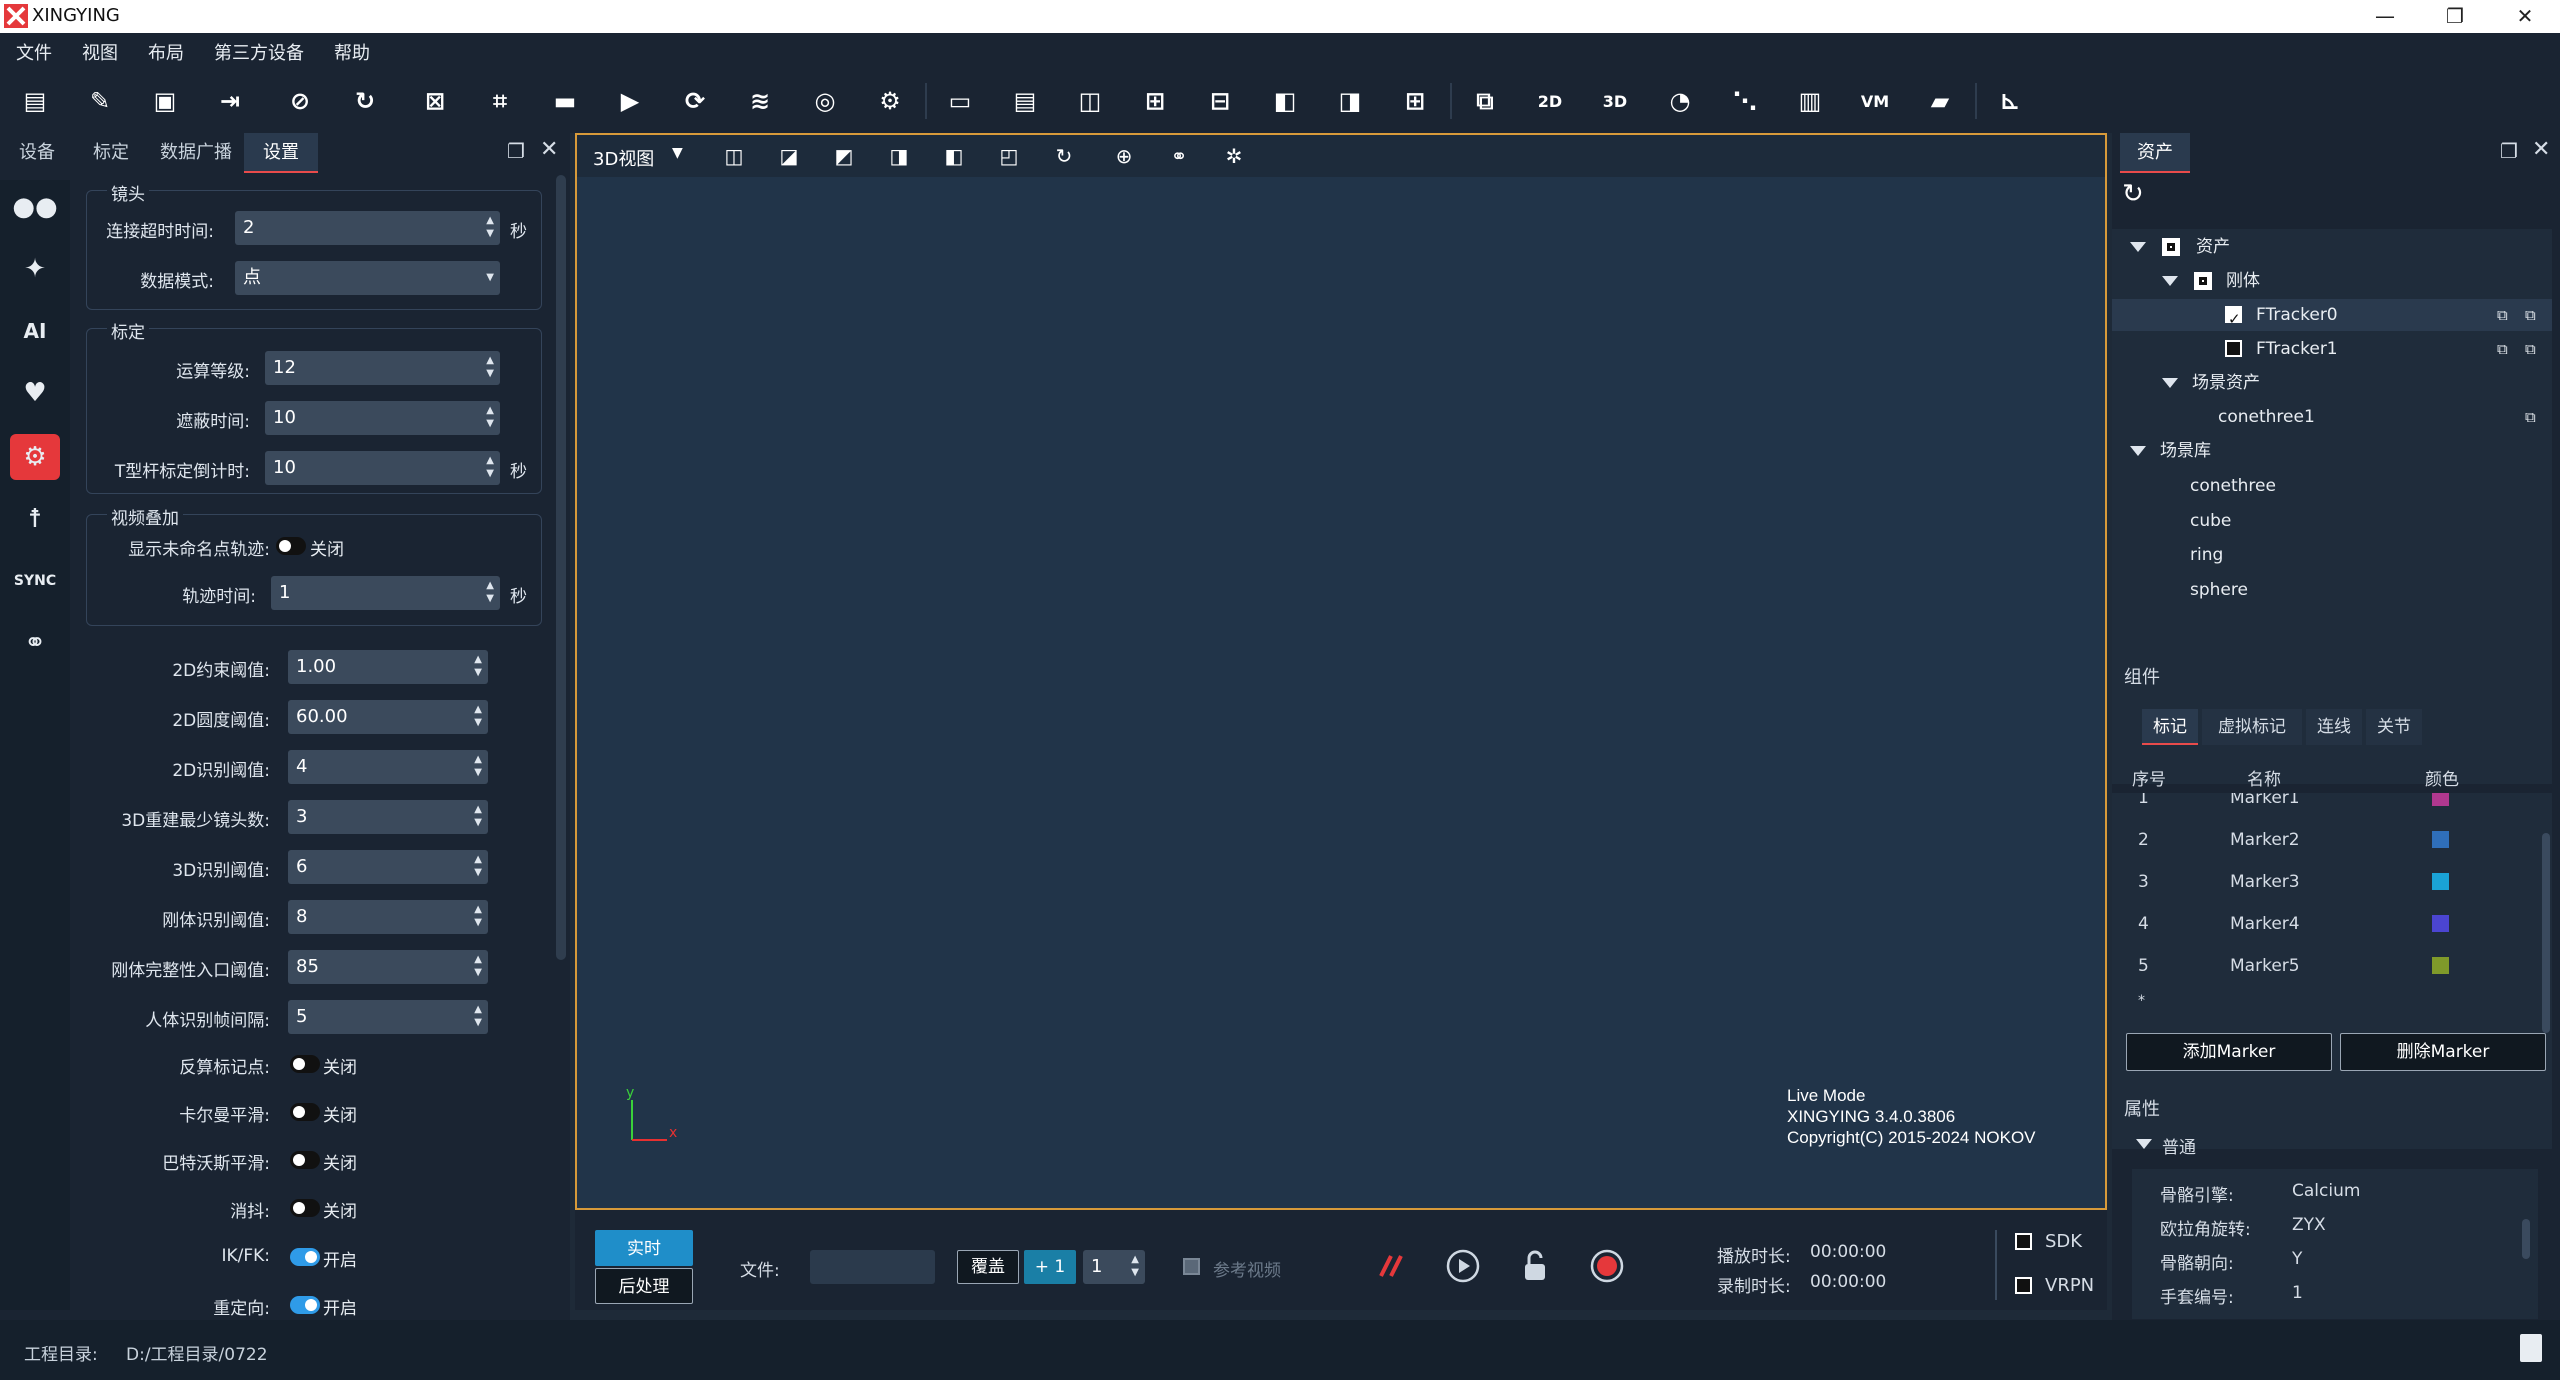 Image resolution: width=2560 pixels, height=1380 pixels. Describe the element at coordinates (565, 101) in the screenshot. I see `measure-icon: ▬` at that location.